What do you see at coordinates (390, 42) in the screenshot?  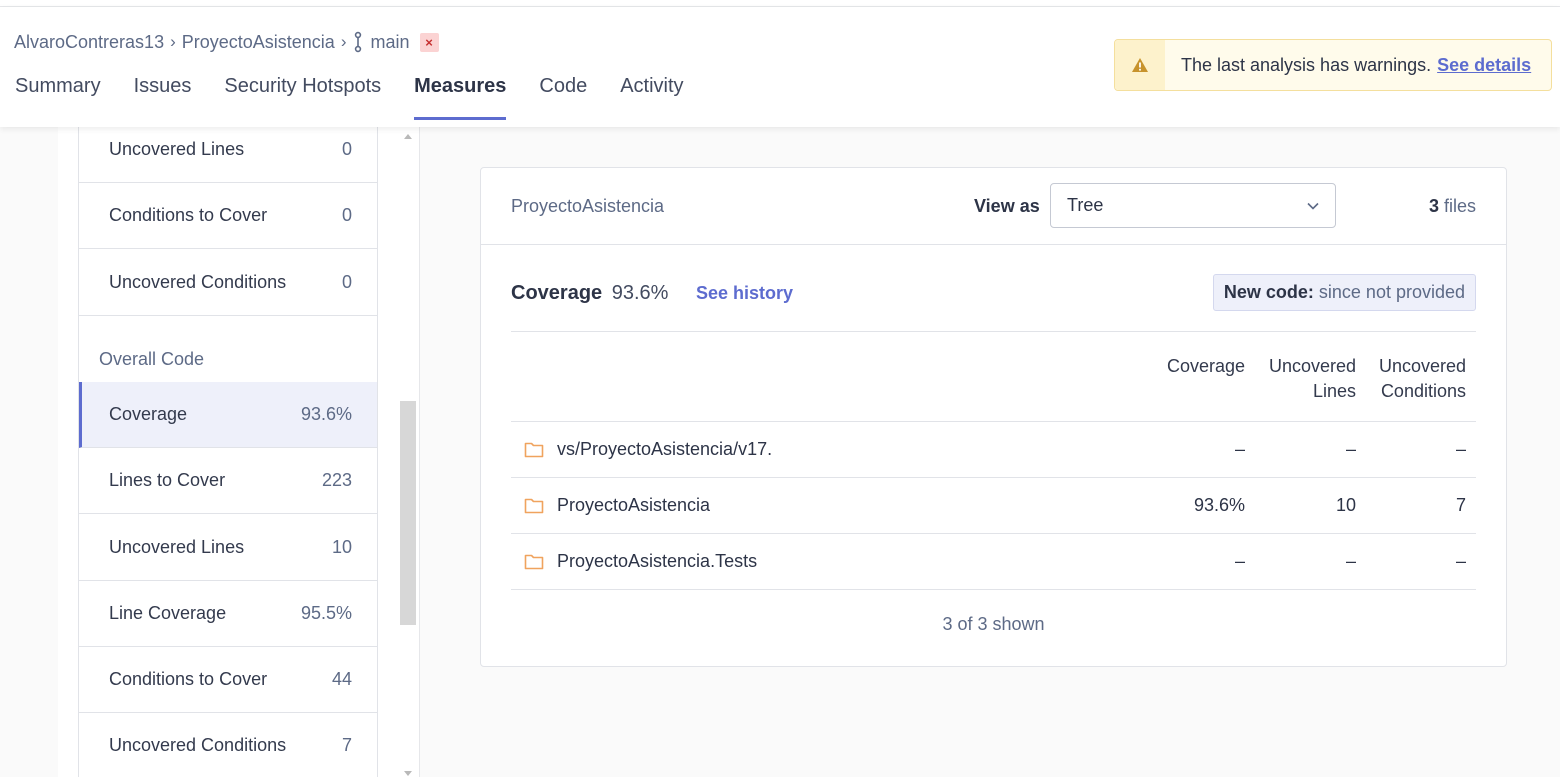 I see `breadcrumb-branch: main` at bounding box center [390, 42].